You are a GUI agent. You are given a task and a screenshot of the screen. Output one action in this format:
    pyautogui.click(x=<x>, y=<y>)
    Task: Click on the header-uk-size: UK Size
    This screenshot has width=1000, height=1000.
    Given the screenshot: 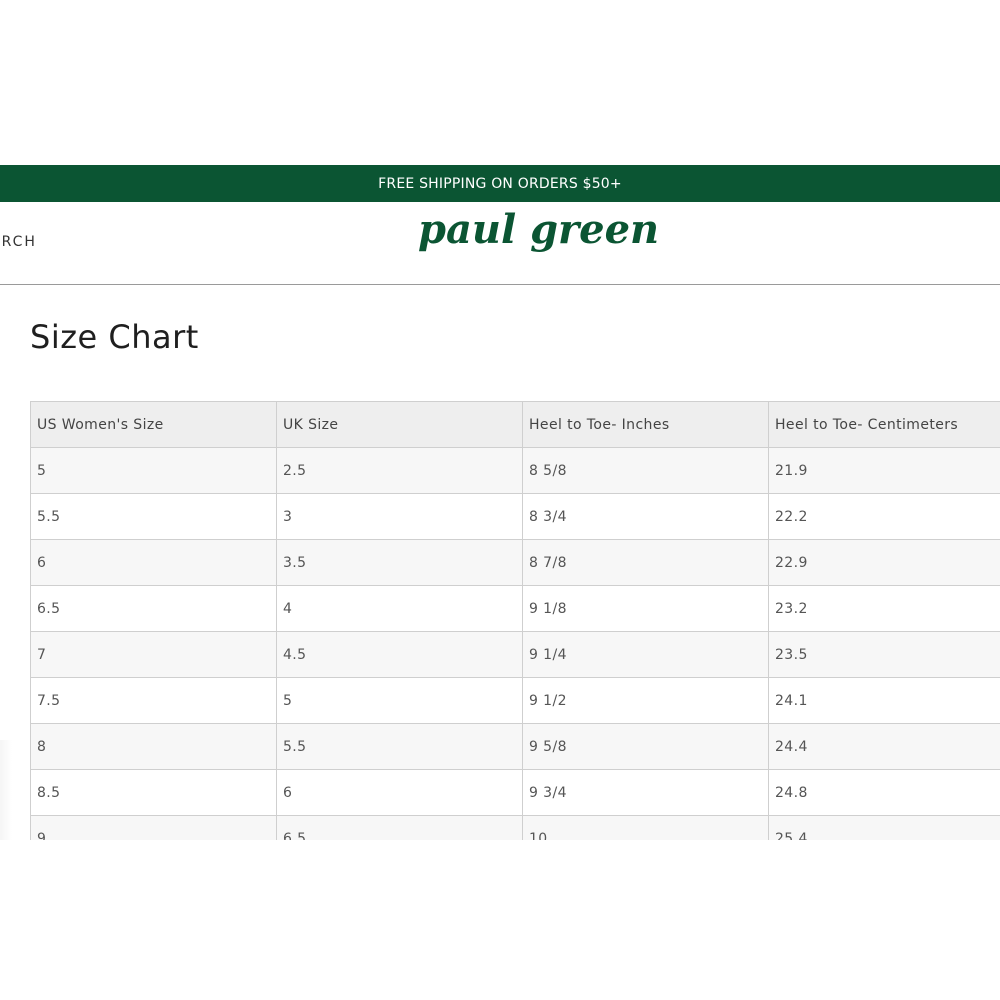 What is the action you would take?
    pyautogui.click(x=399, y=424)
    